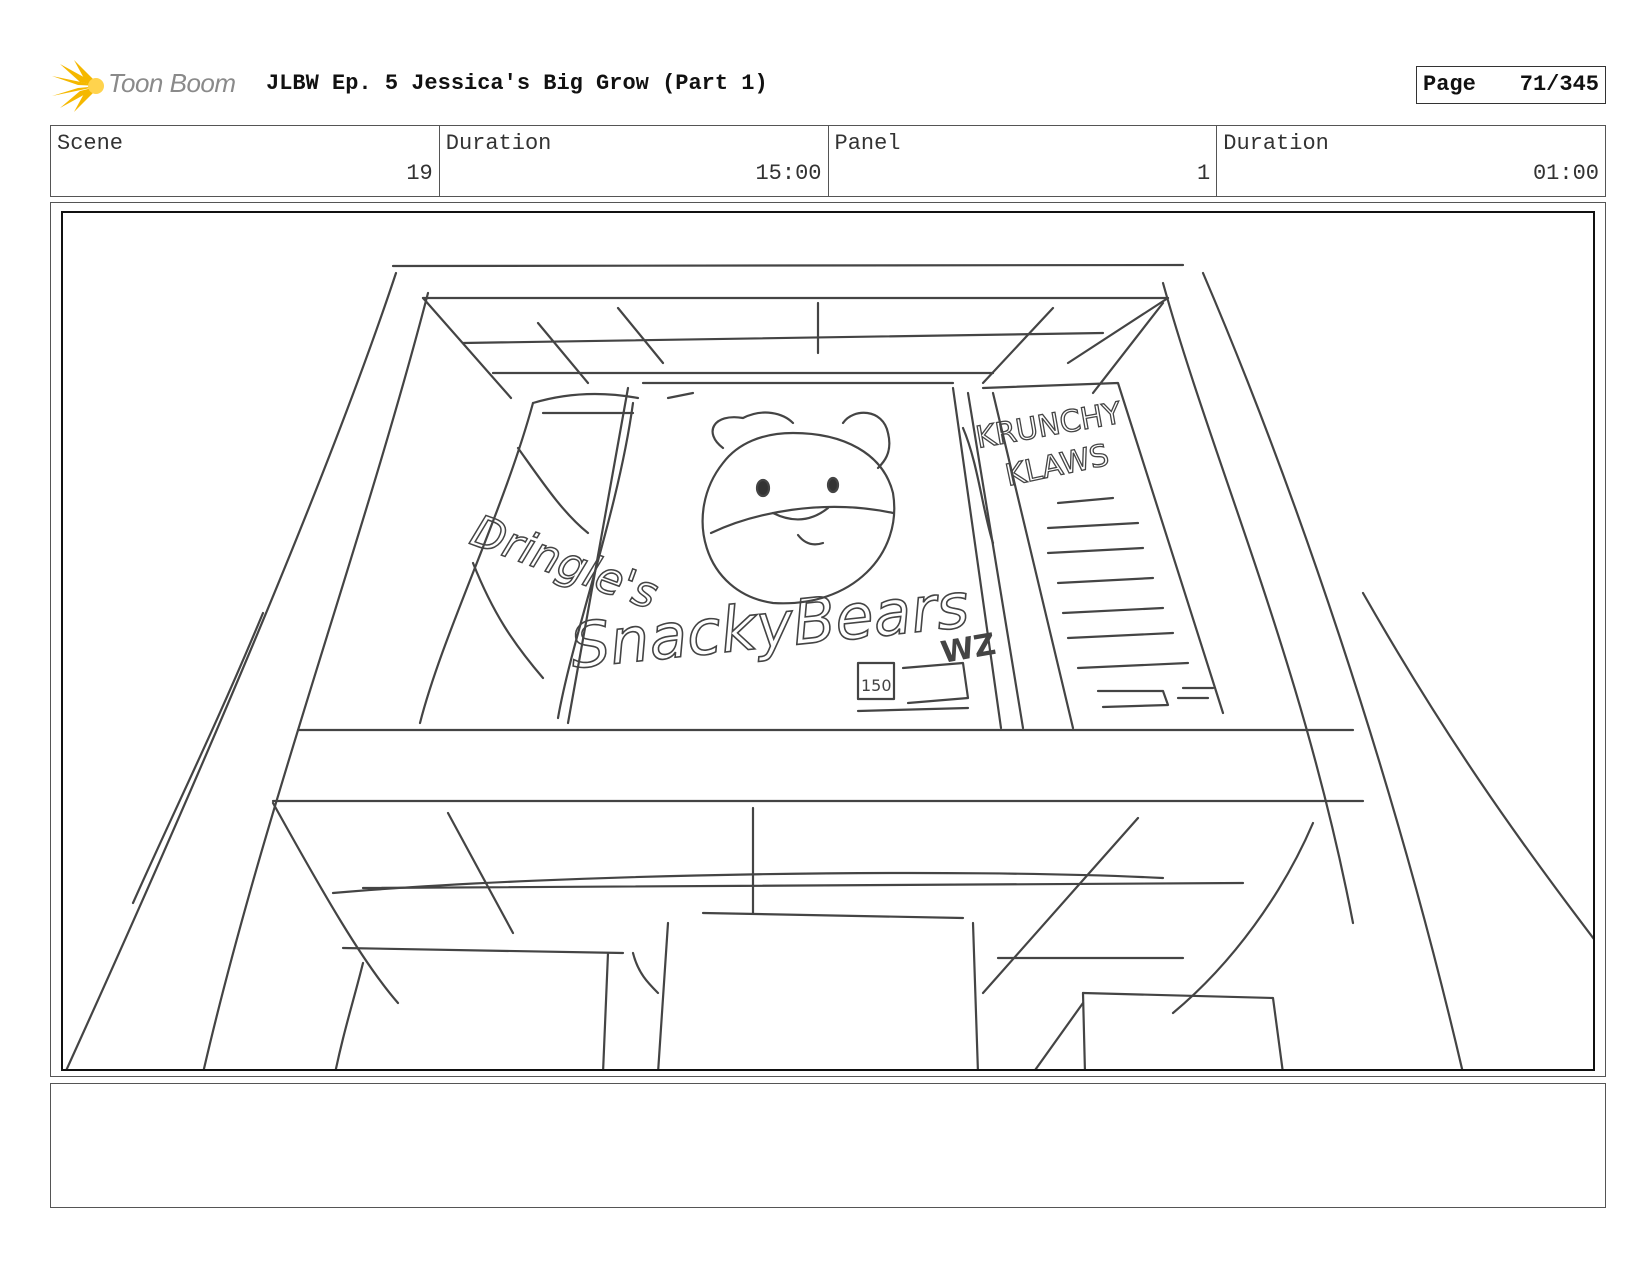 This screenshot has height=1276, width=1648. I want to click on panel-duration-value: 01:00, so click(1565, 173).